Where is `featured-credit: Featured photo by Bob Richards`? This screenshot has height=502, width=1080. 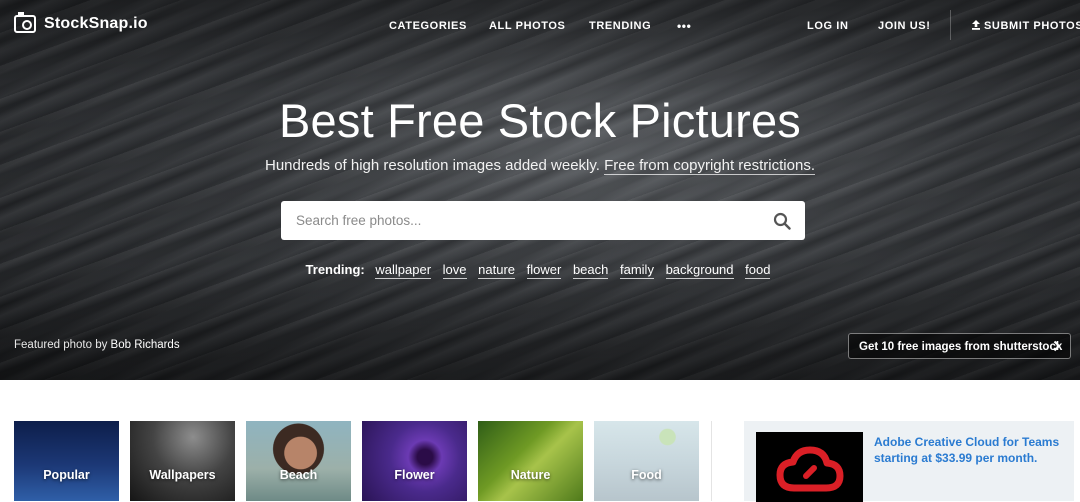
featured-credit: Featured photo by Bob Richards is located at coordinates (97, 345).